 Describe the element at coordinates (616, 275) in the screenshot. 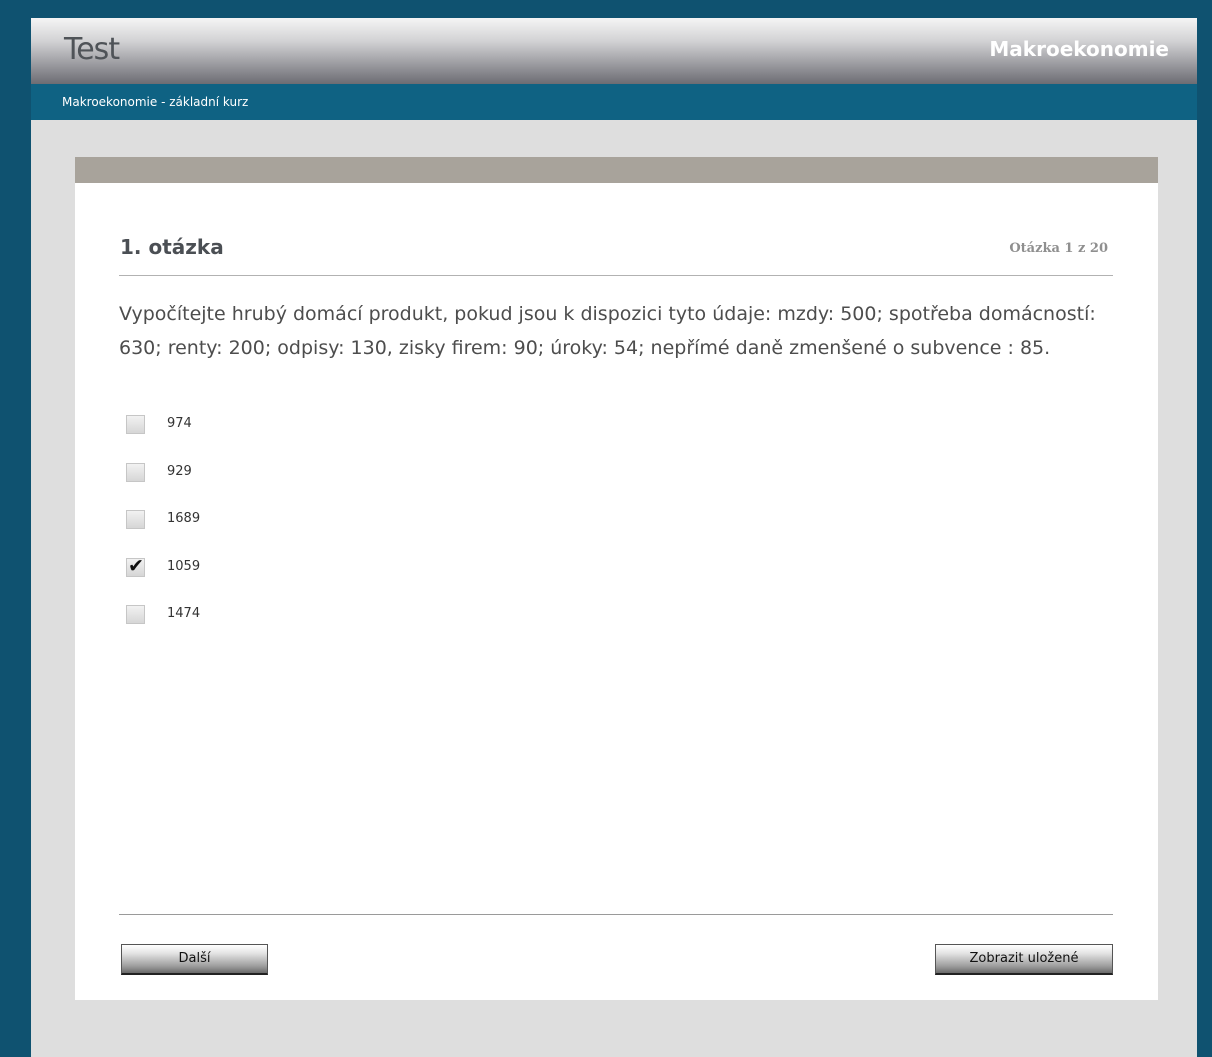

I see `divider` at that location.